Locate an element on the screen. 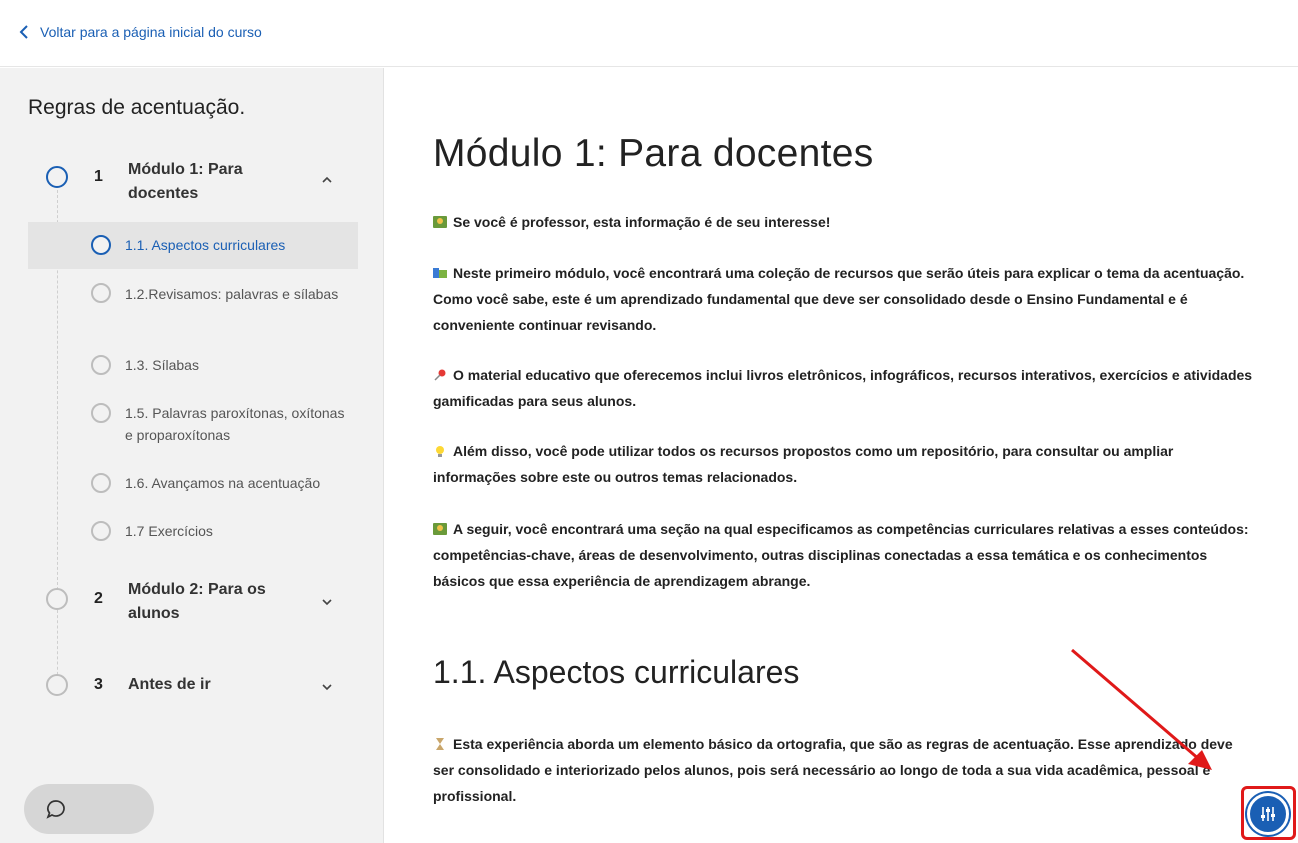 This screenshot has width=1298, height=843. chevron-up-icon is located at coordinates (327, 180).